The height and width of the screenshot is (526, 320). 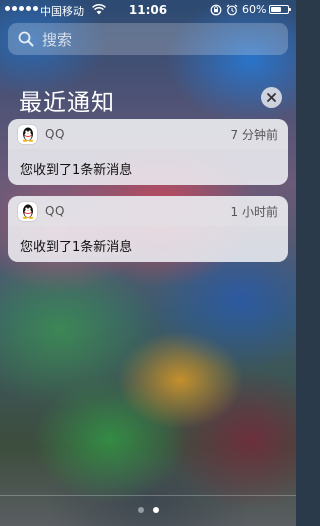 What do you see at coordinates (148, 152) in the screenshot?
I see `notification-card: QQ 7 分钟前 您收到了1条新消息` at bounding box center [148, 152].